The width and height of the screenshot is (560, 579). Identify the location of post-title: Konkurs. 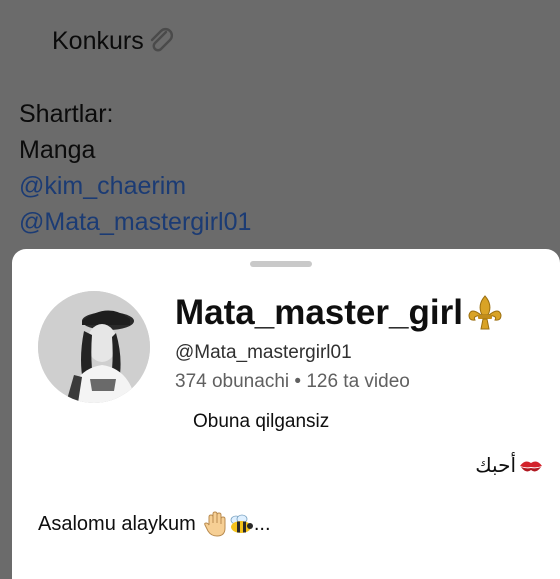
(98, 41).